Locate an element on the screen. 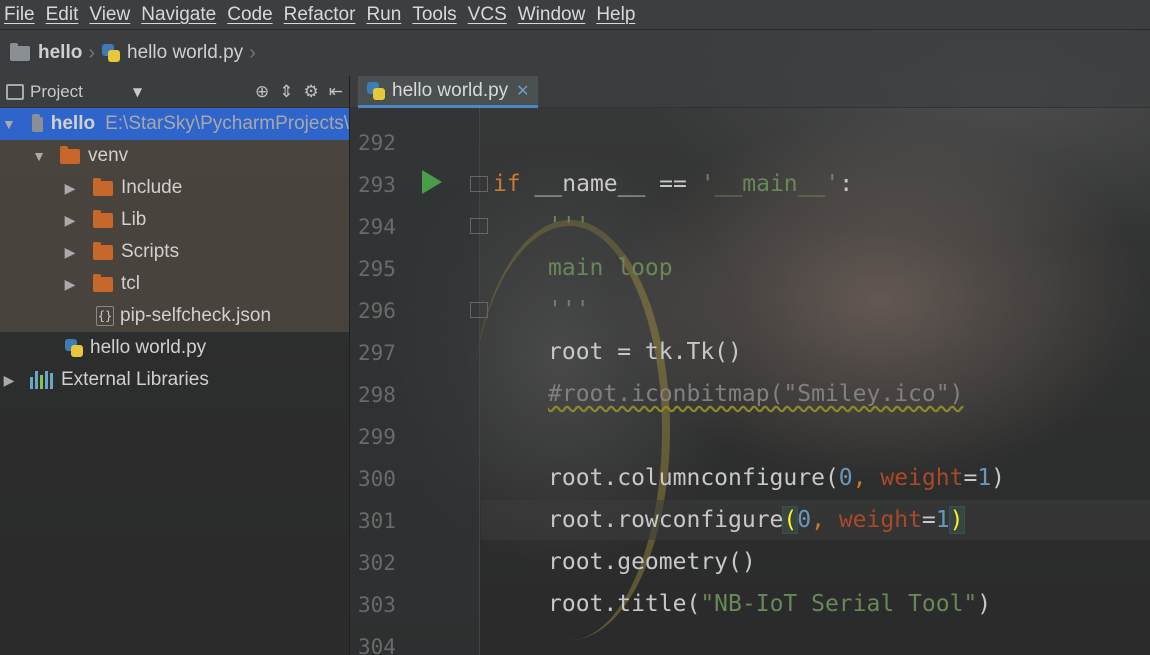 Image resolution: width=1150 pixels, height=655 pixels. tab-hello-world-py: hello world.py ✕ is located at coordinates (448, 92).